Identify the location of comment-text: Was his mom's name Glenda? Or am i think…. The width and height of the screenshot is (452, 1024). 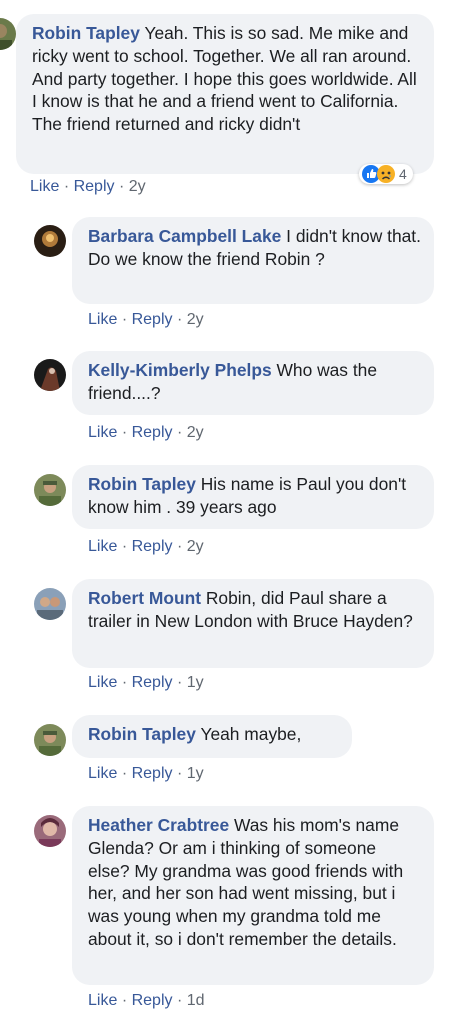
(246, 882).